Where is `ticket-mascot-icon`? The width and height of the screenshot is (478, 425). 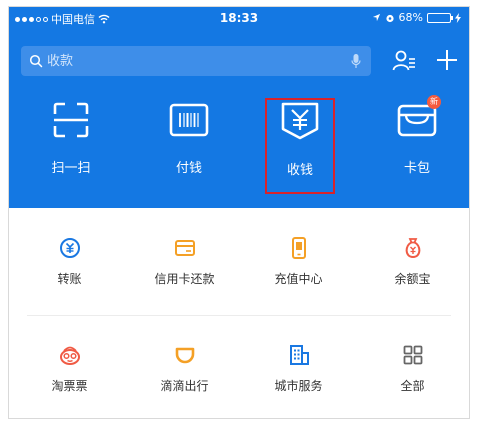
ticket-mascot-icon is located at coordinates (69, 355).